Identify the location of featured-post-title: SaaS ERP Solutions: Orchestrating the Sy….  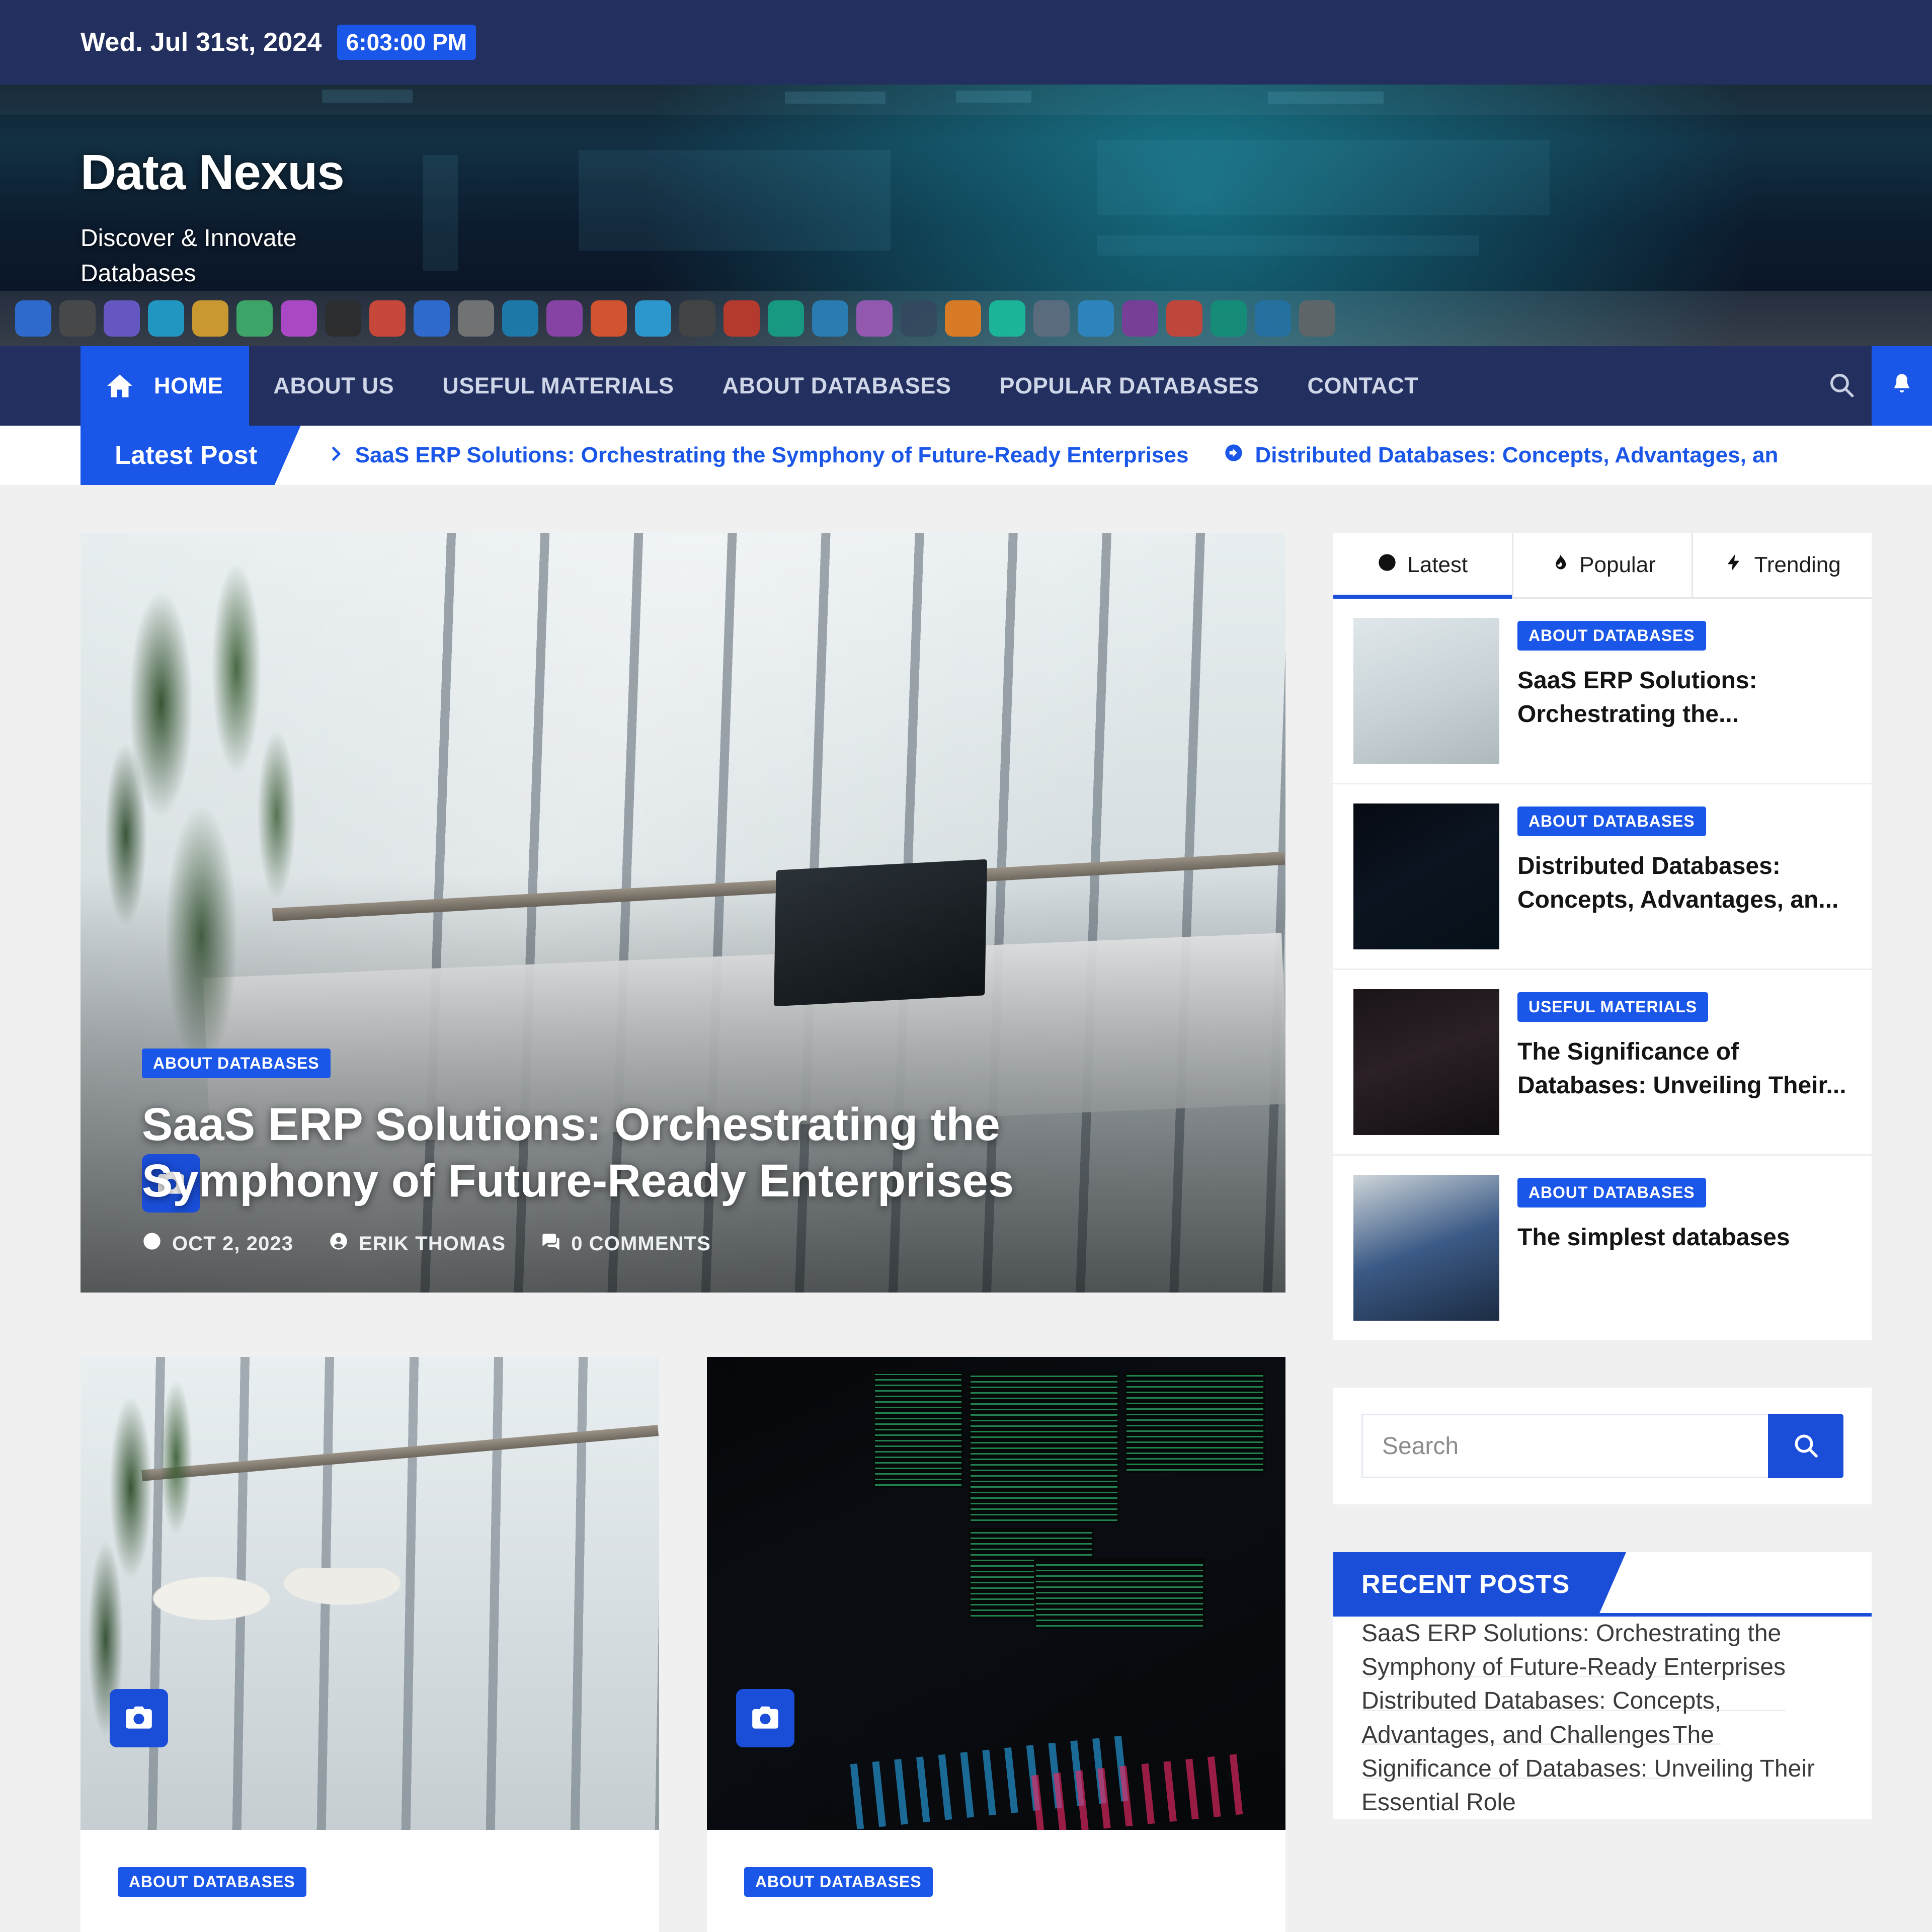
(670, 1153).